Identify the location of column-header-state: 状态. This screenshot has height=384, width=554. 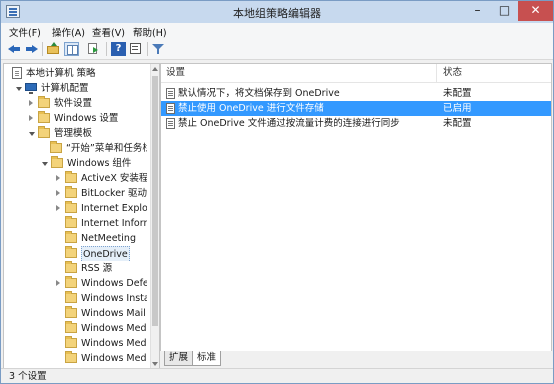
(494, 73).